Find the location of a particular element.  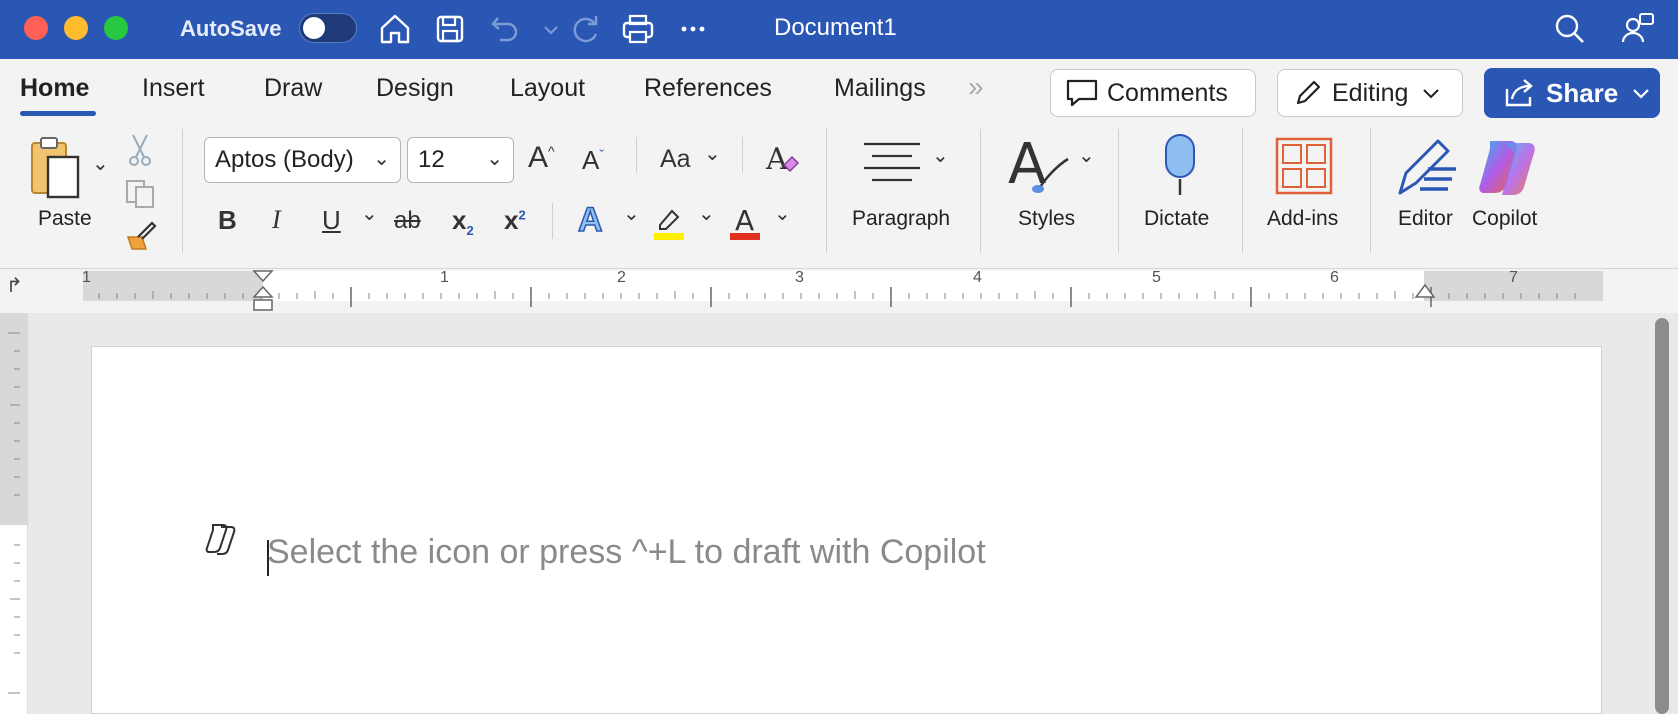

shrink-font-icon: Aˇ is located at coordinates (593, 160).